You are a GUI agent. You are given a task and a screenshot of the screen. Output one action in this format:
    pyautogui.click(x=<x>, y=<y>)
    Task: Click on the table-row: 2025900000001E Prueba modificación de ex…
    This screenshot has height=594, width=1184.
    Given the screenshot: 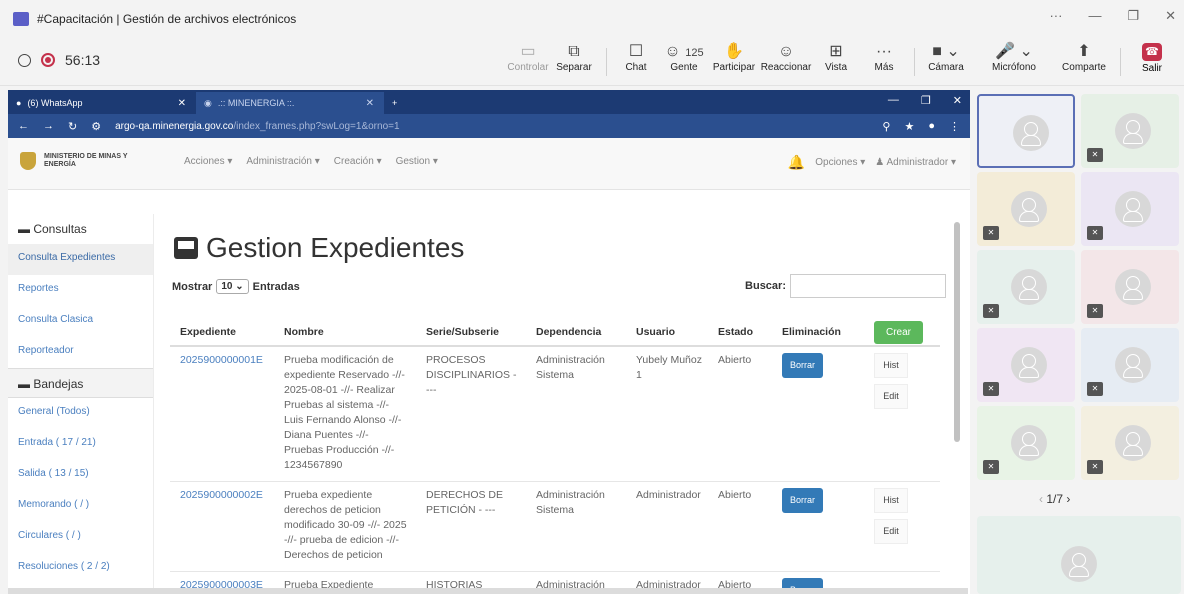 What is the action you would take?
    pyautogui.click(x=555, y=414)
    